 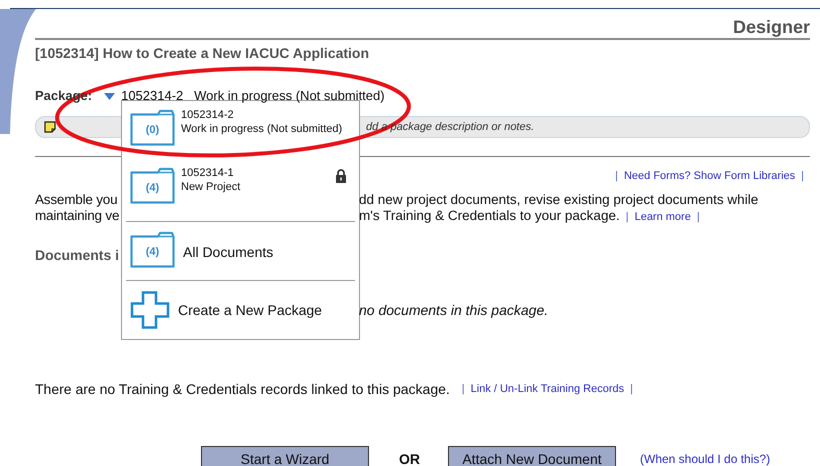 I want to click on package-status: Work in progress (Not submitted), so click(x=261, y=129).